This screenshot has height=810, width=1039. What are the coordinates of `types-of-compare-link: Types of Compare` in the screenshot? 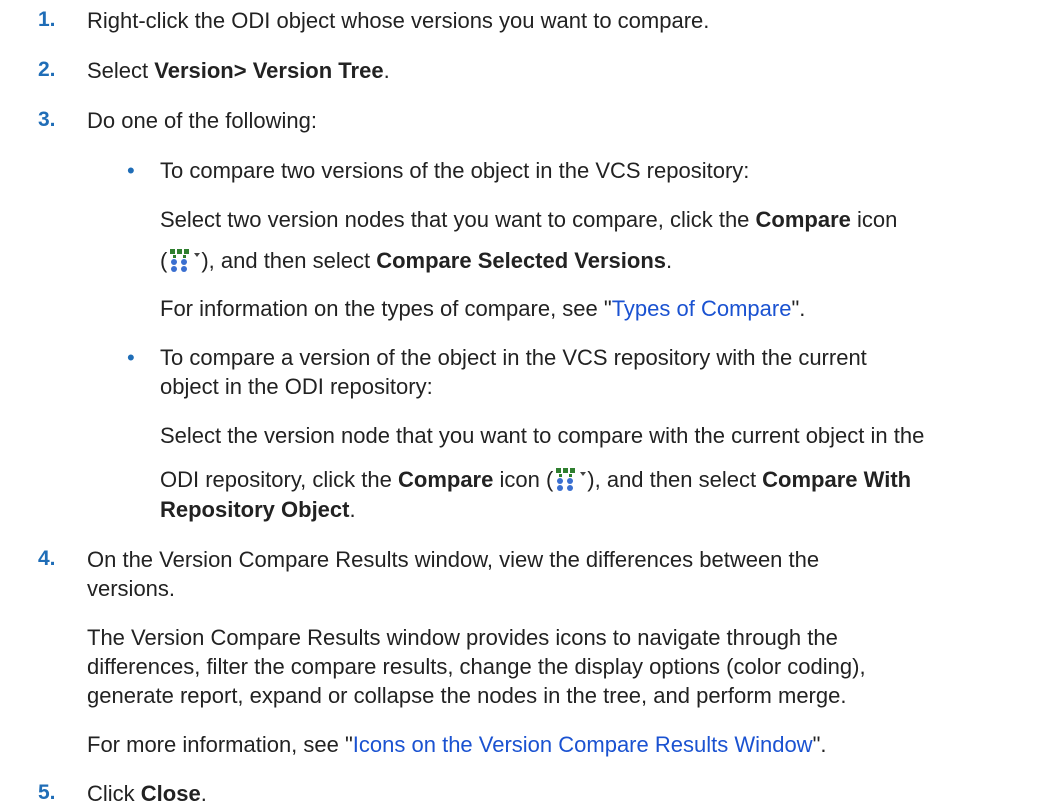 It's located at (702, 308).